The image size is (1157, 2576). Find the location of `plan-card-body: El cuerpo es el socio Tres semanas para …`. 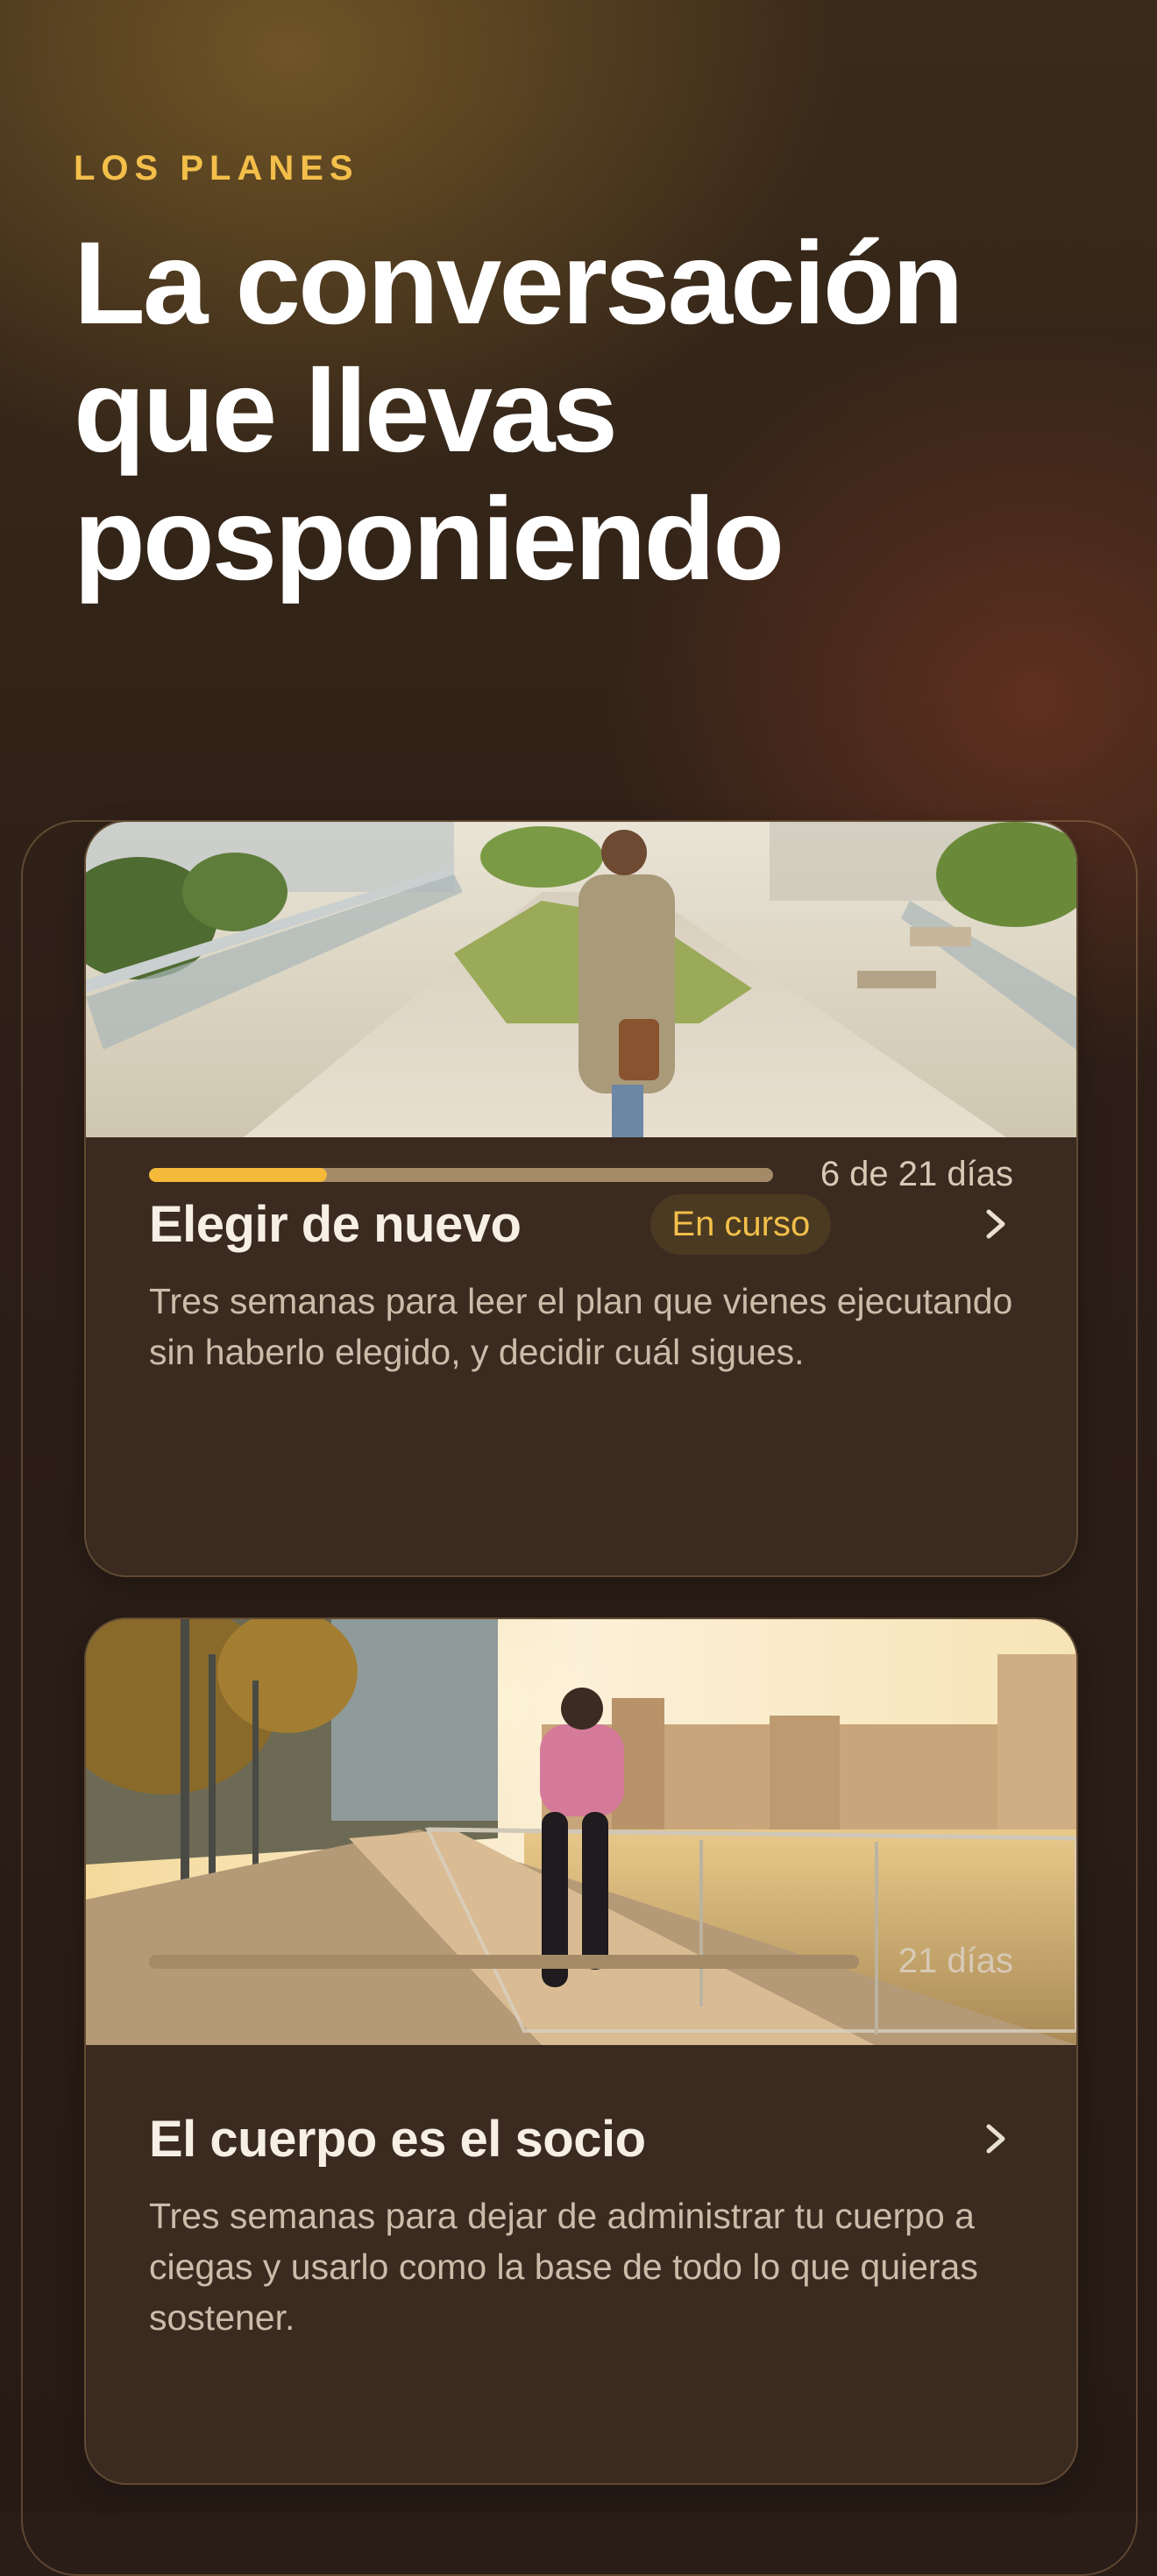

plan-card-body: El cuerpo es el socio Tres semanas para … is located at coordinates (581, 2225).